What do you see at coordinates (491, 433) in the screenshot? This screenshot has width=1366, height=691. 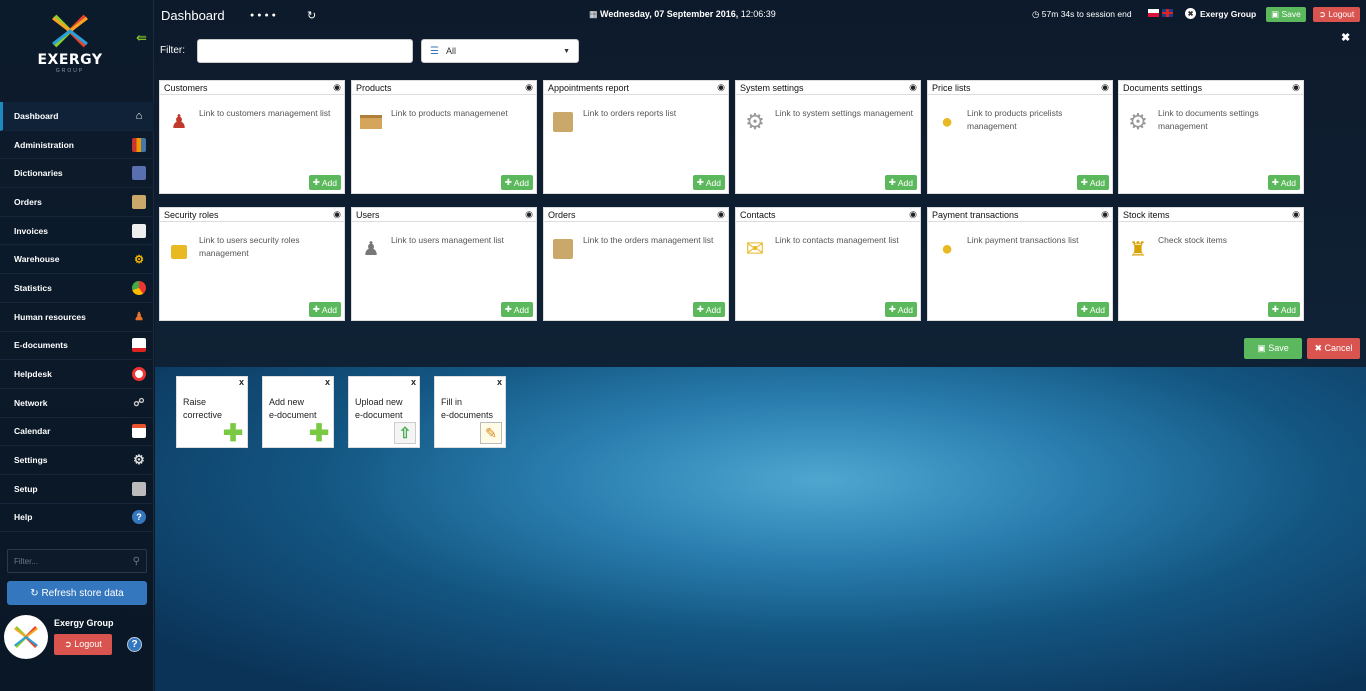 I see `form-edit-icon: ✎` at bounding box center [491, 433].